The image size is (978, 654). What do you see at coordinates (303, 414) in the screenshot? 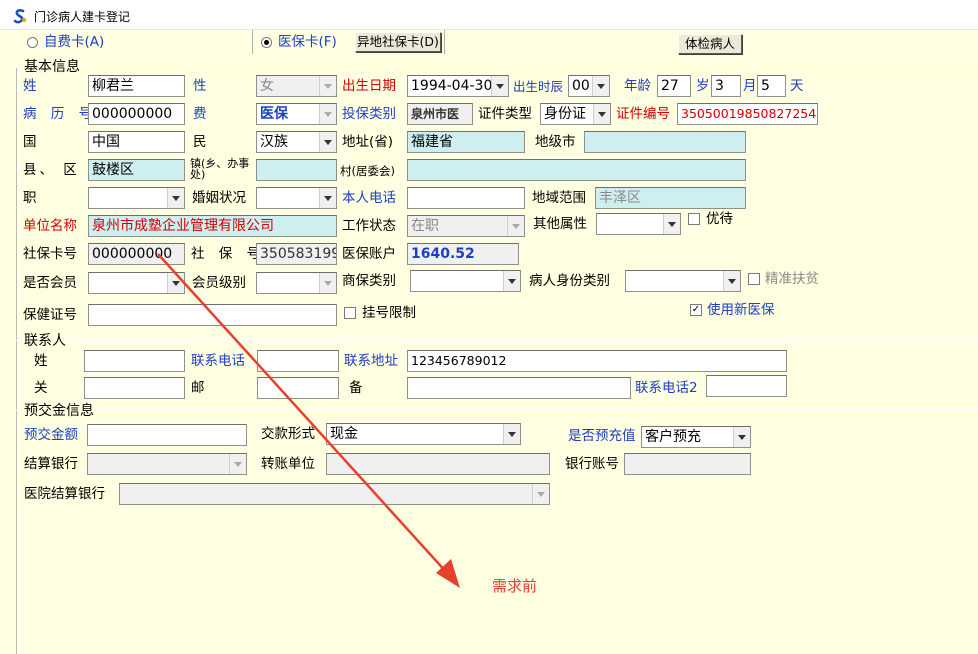
I see `annotation-arrow-line` at bounding box center [303, 414].